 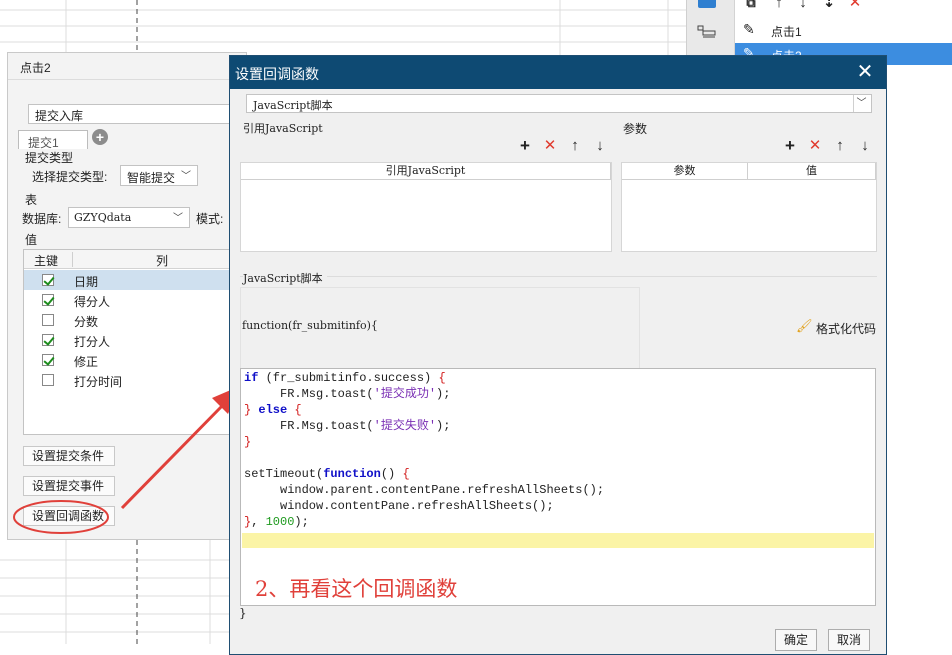 What do you see at coordinates (812, 171) in the screenshot?
I see `value-column-header: 值` at bounding box center [812, 171].